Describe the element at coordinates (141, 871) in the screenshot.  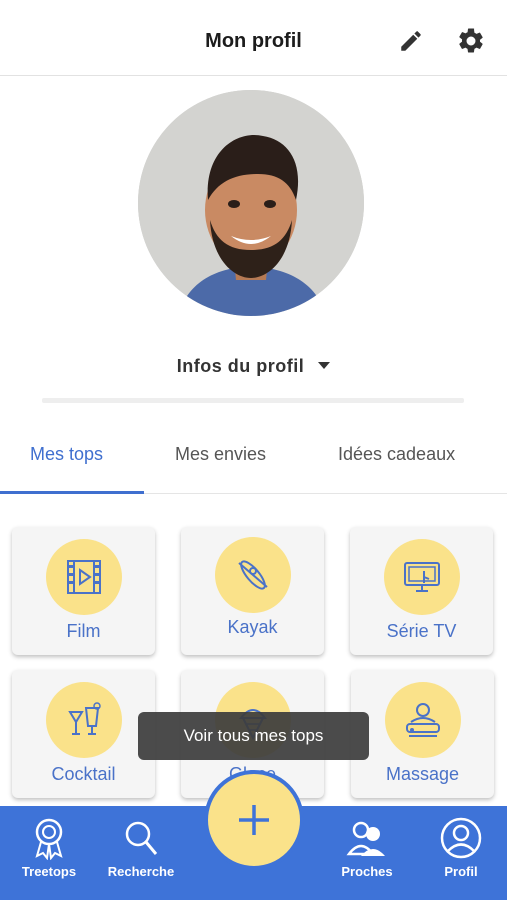
I see `nav-label: Recherche` at that location.